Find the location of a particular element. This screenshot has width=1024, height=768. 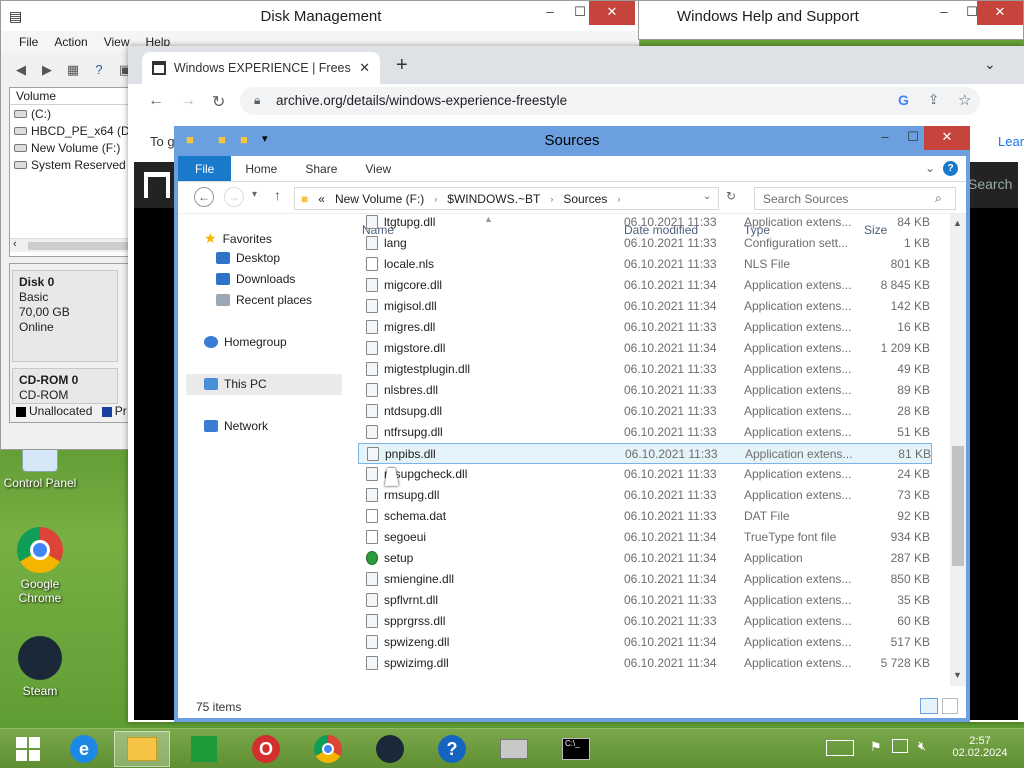

volume-hscrollbar: ‹ is located at coordinates (69, 245).